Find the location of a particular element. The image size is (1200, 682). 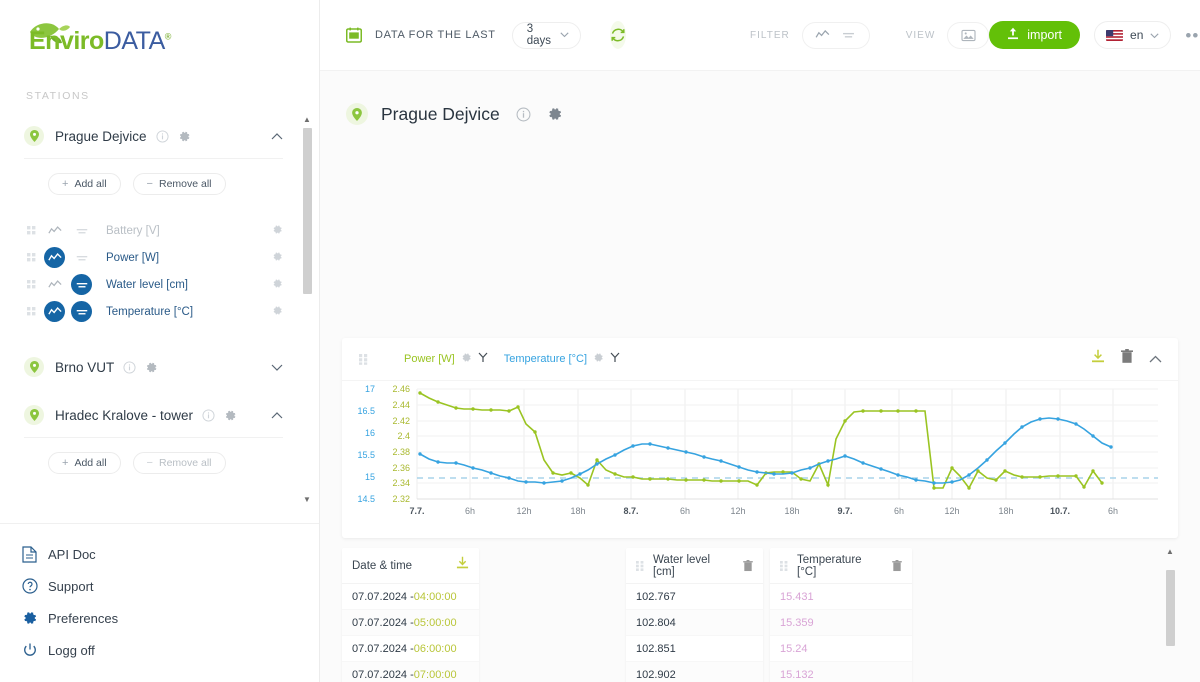

scroll-down-arrow-icon: ▼ is located at coordinates (307, 500).